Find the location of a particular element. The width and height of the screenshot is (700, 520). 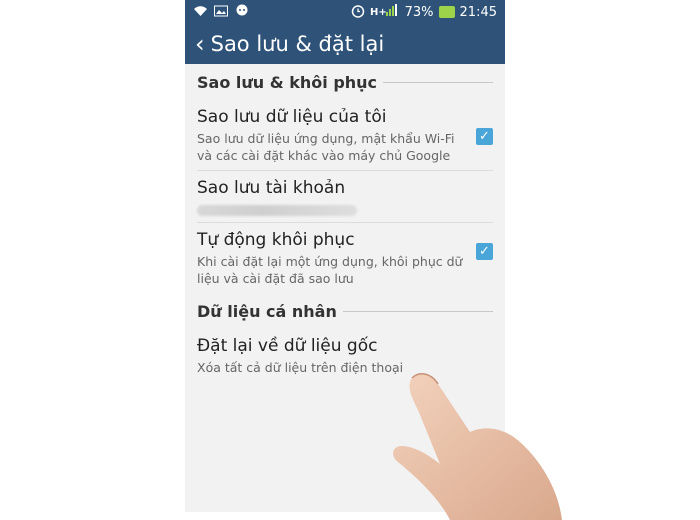

section-header-backup-restore: Sao lưu & khôi phục is located at coordinates (345, 82).